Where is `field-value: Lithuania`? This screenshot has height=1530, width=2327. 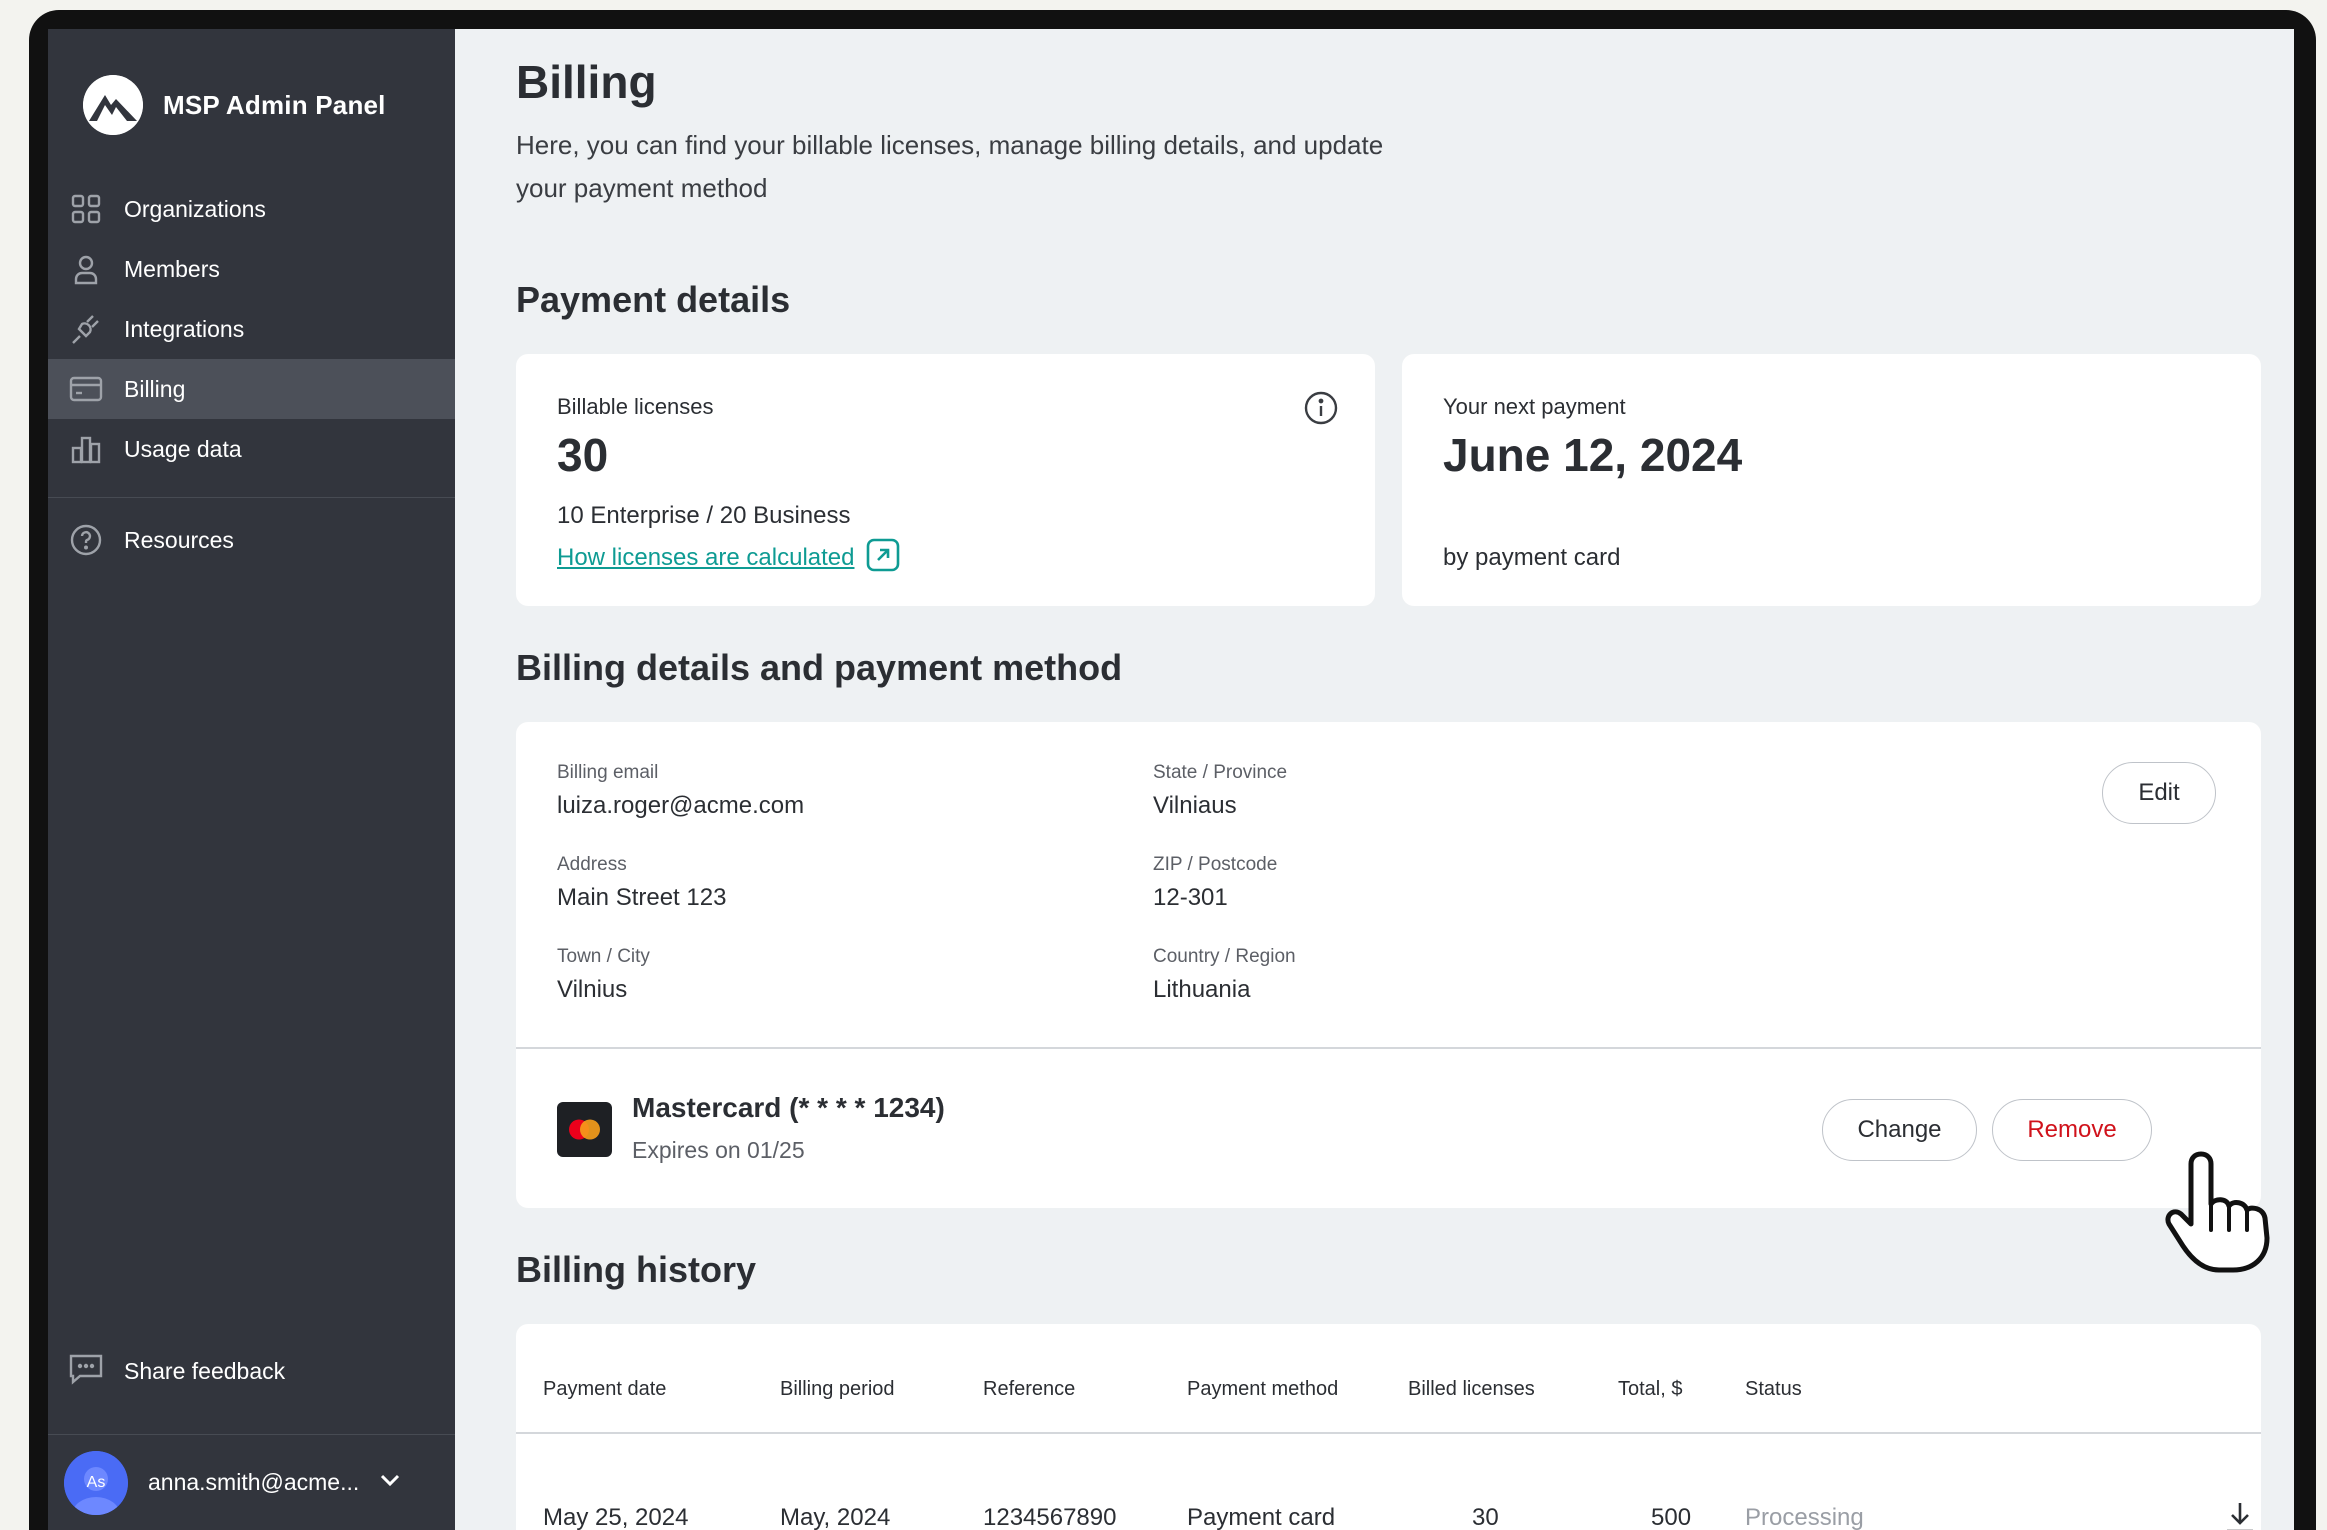
field-value: Lithuania is located at coordinates (1202, 989).